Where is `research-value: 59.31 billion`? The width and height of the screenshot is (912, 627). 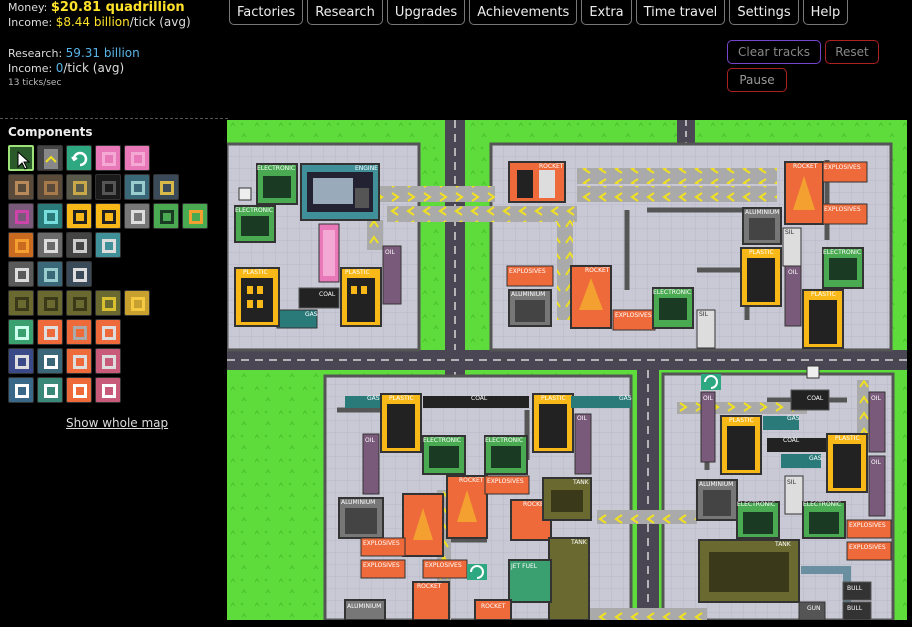
research-value: 59.31 billion is located at coordinates (102, 53).